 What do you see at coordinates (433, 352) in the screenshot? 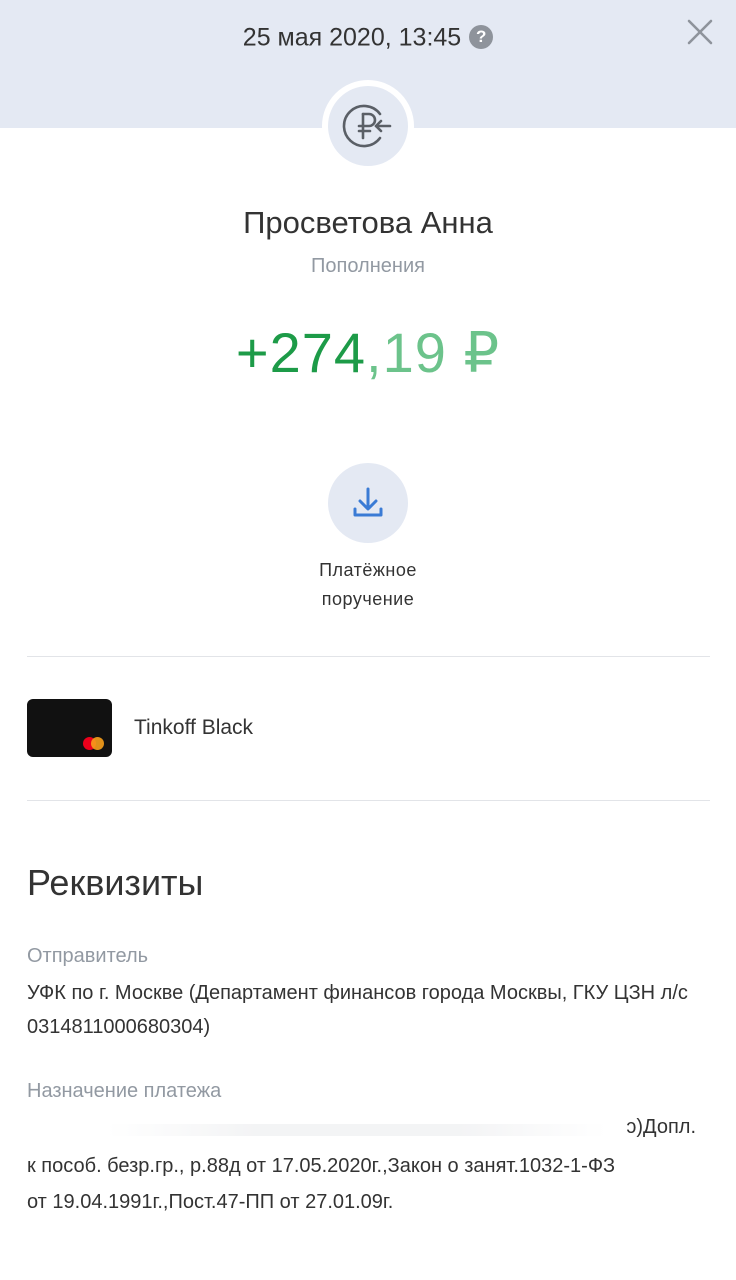
I see `amount-fraction: ,19 ₽` at bounding box center [433, 352].